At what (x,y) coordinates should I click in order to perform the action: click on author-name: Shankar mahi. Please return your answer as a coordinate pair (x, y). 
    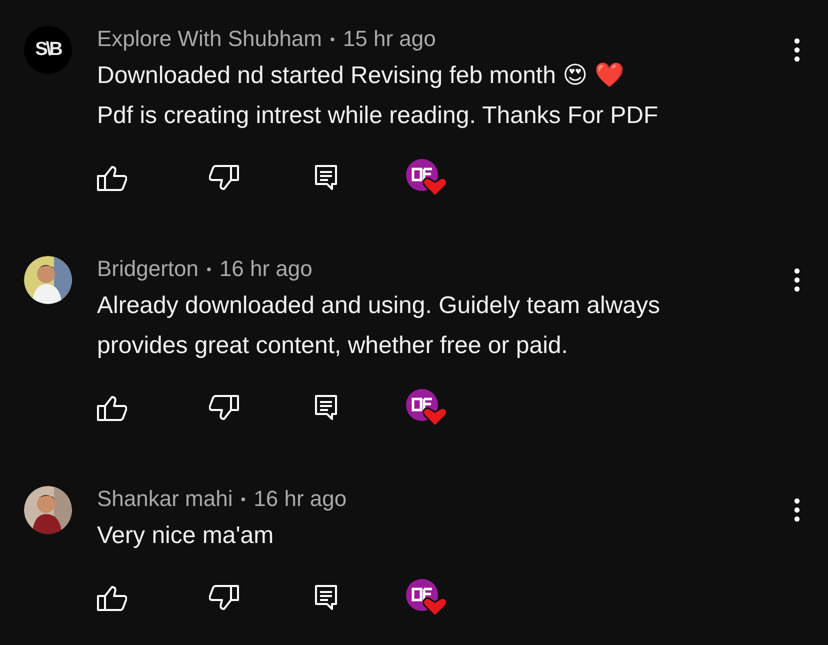
    Looking at the image, I should click on (165, 499).